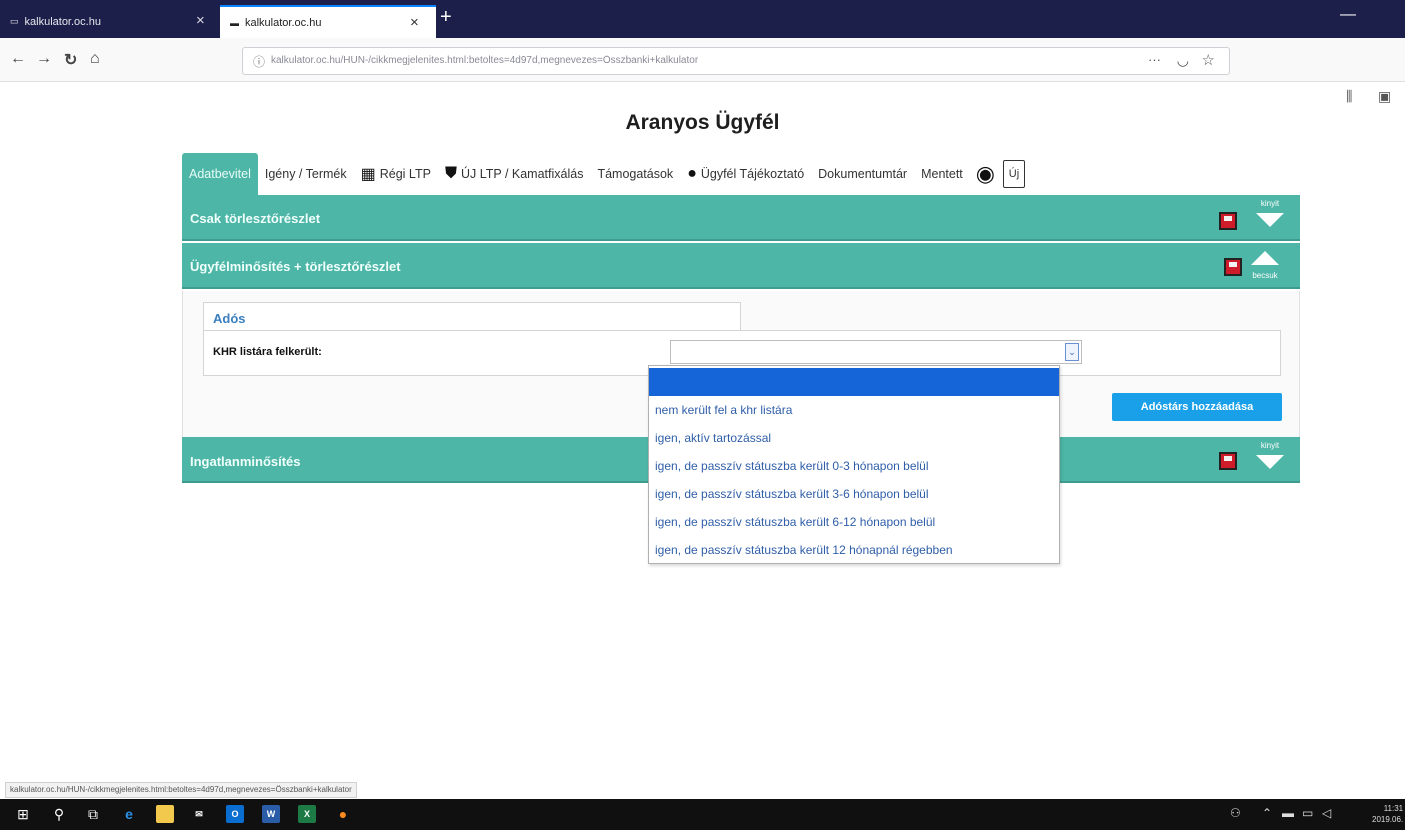 This screenshot has width=1405, height=830. What do you see at coordinates (854, 382) in the screenshot?
I see `dropdown-option` at bounding box center [854, 382].